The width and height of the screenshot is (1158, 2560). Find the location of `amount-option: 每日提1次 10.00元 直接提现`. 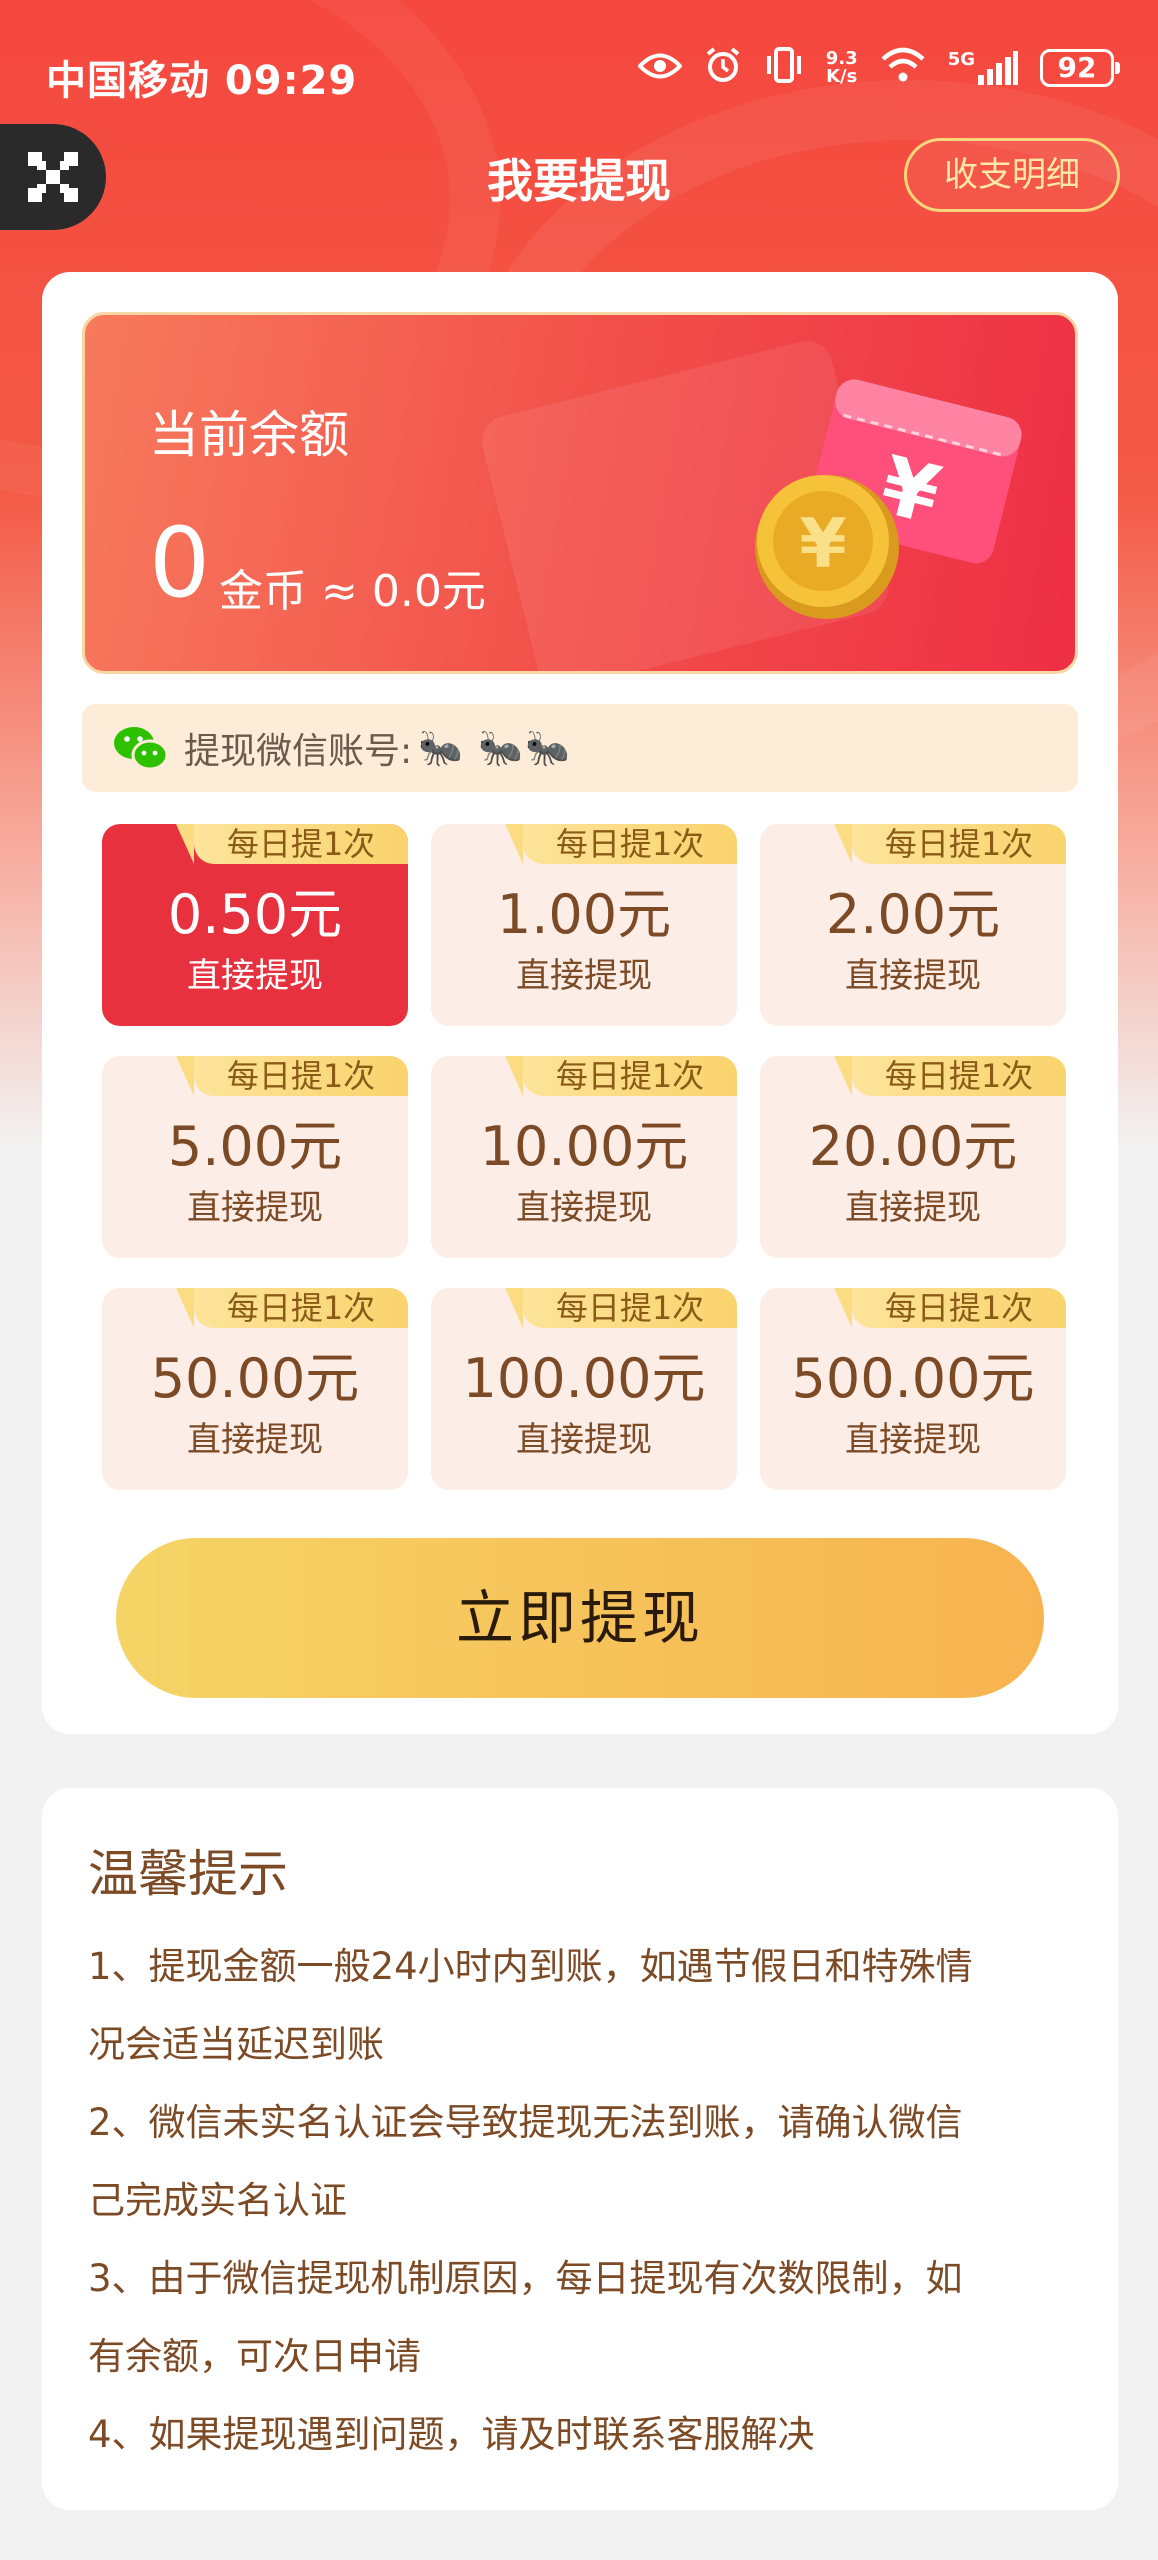

amount-option: 每日提1次 10.00元 直接提现 is located at coordinates (584, 1157).